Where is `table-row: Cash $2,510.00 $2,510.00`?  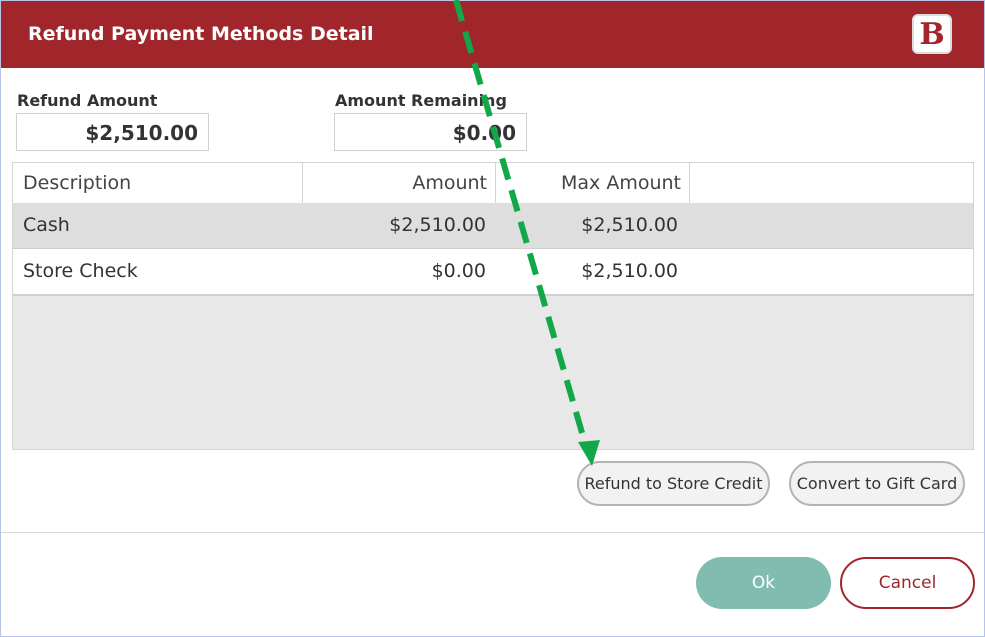
table-row: Cash $2,510.00 $2,510.00 is located at coordinates (493, 225).